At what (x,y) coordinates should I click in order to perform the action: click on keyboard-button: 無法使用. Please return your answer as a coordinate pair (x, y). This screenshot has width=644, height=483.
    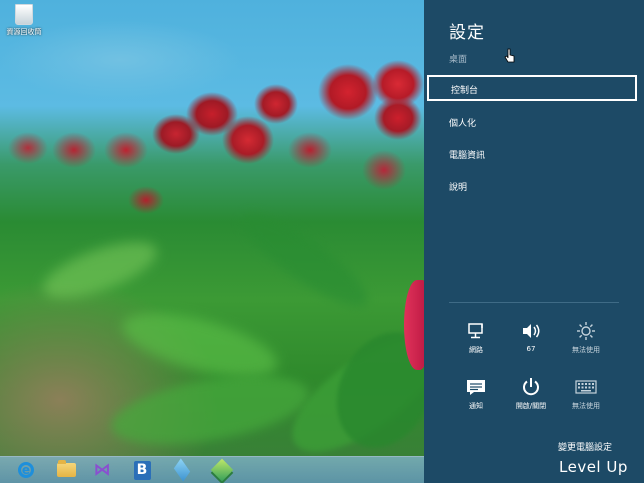
    Looking at the image, I should click on (586, 393).